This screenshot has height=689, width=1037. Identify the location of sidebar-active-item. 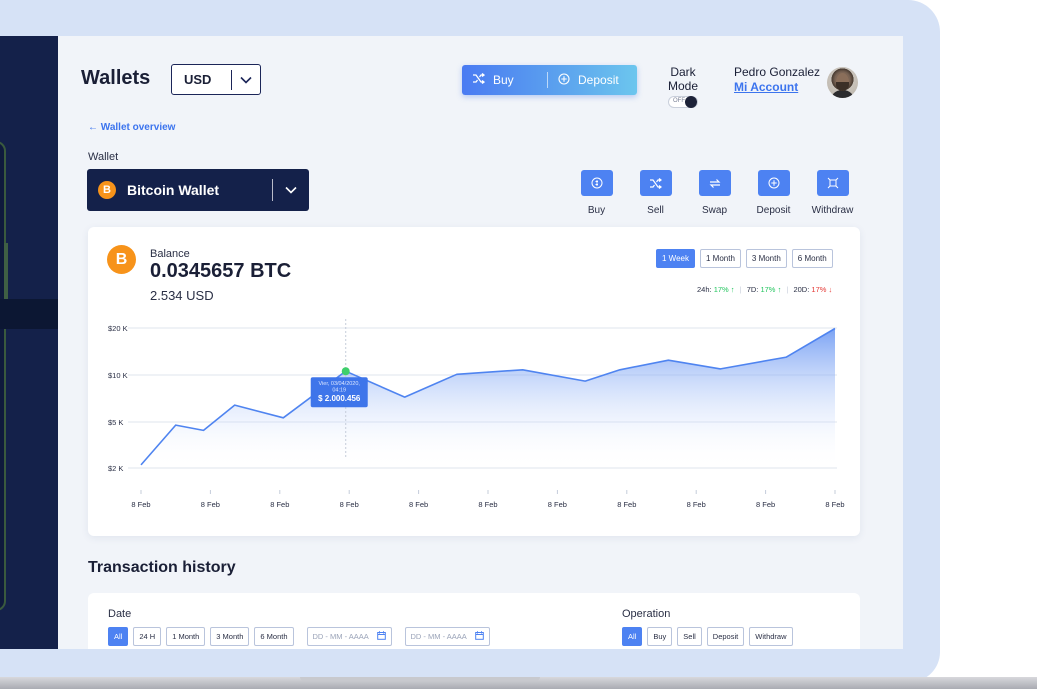
(29, 314).